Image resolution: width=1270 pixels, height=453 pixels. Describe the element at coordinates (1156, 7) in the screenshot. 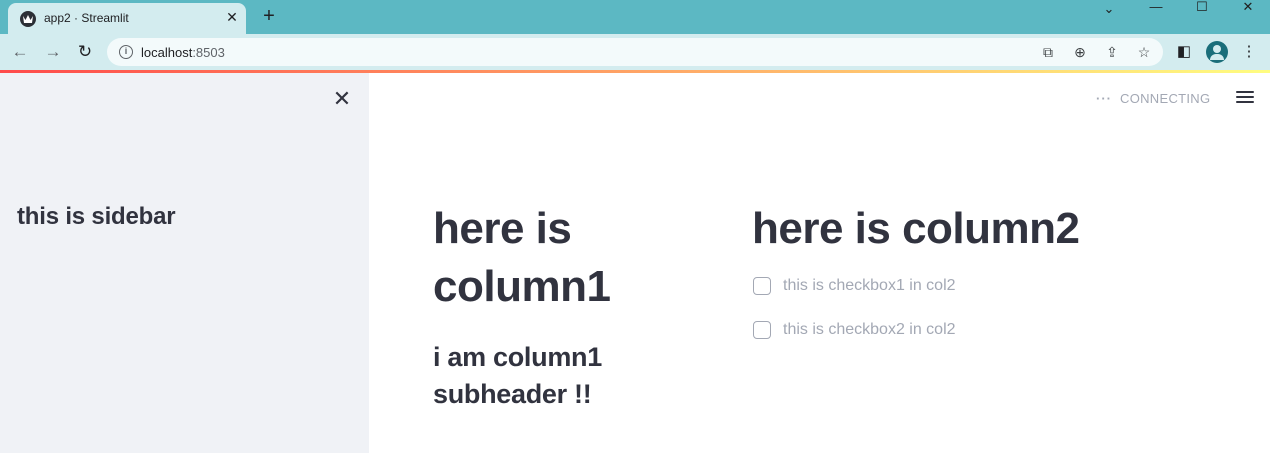

I see `minimize-button: —` at that location.